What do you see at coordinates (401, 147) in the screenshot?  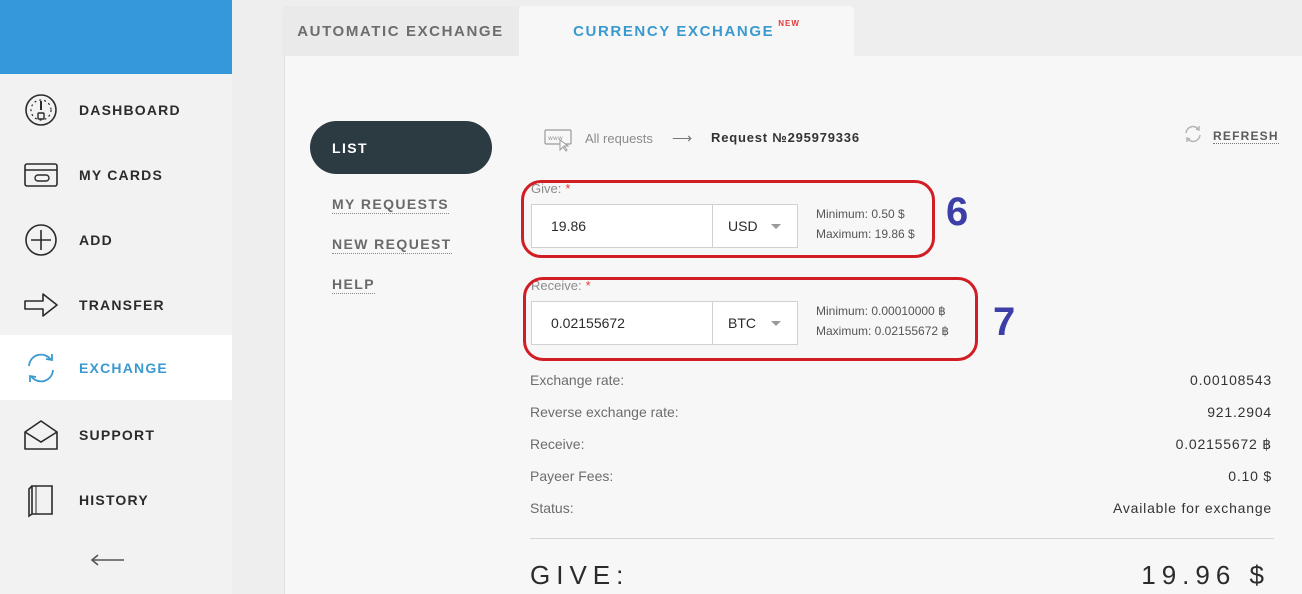 I see `list-button: LIST` at bounding box center [401, 147].